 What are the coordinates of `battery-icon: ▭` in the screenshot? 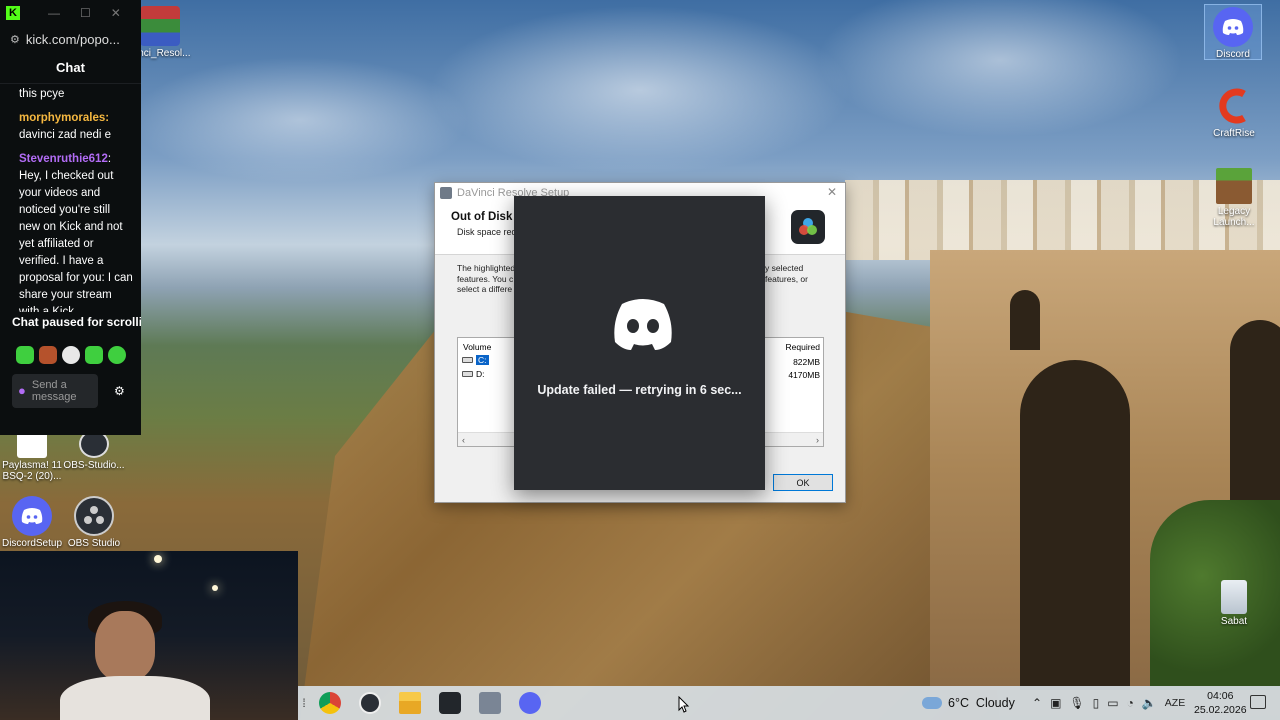 It's located at (1112, 703).